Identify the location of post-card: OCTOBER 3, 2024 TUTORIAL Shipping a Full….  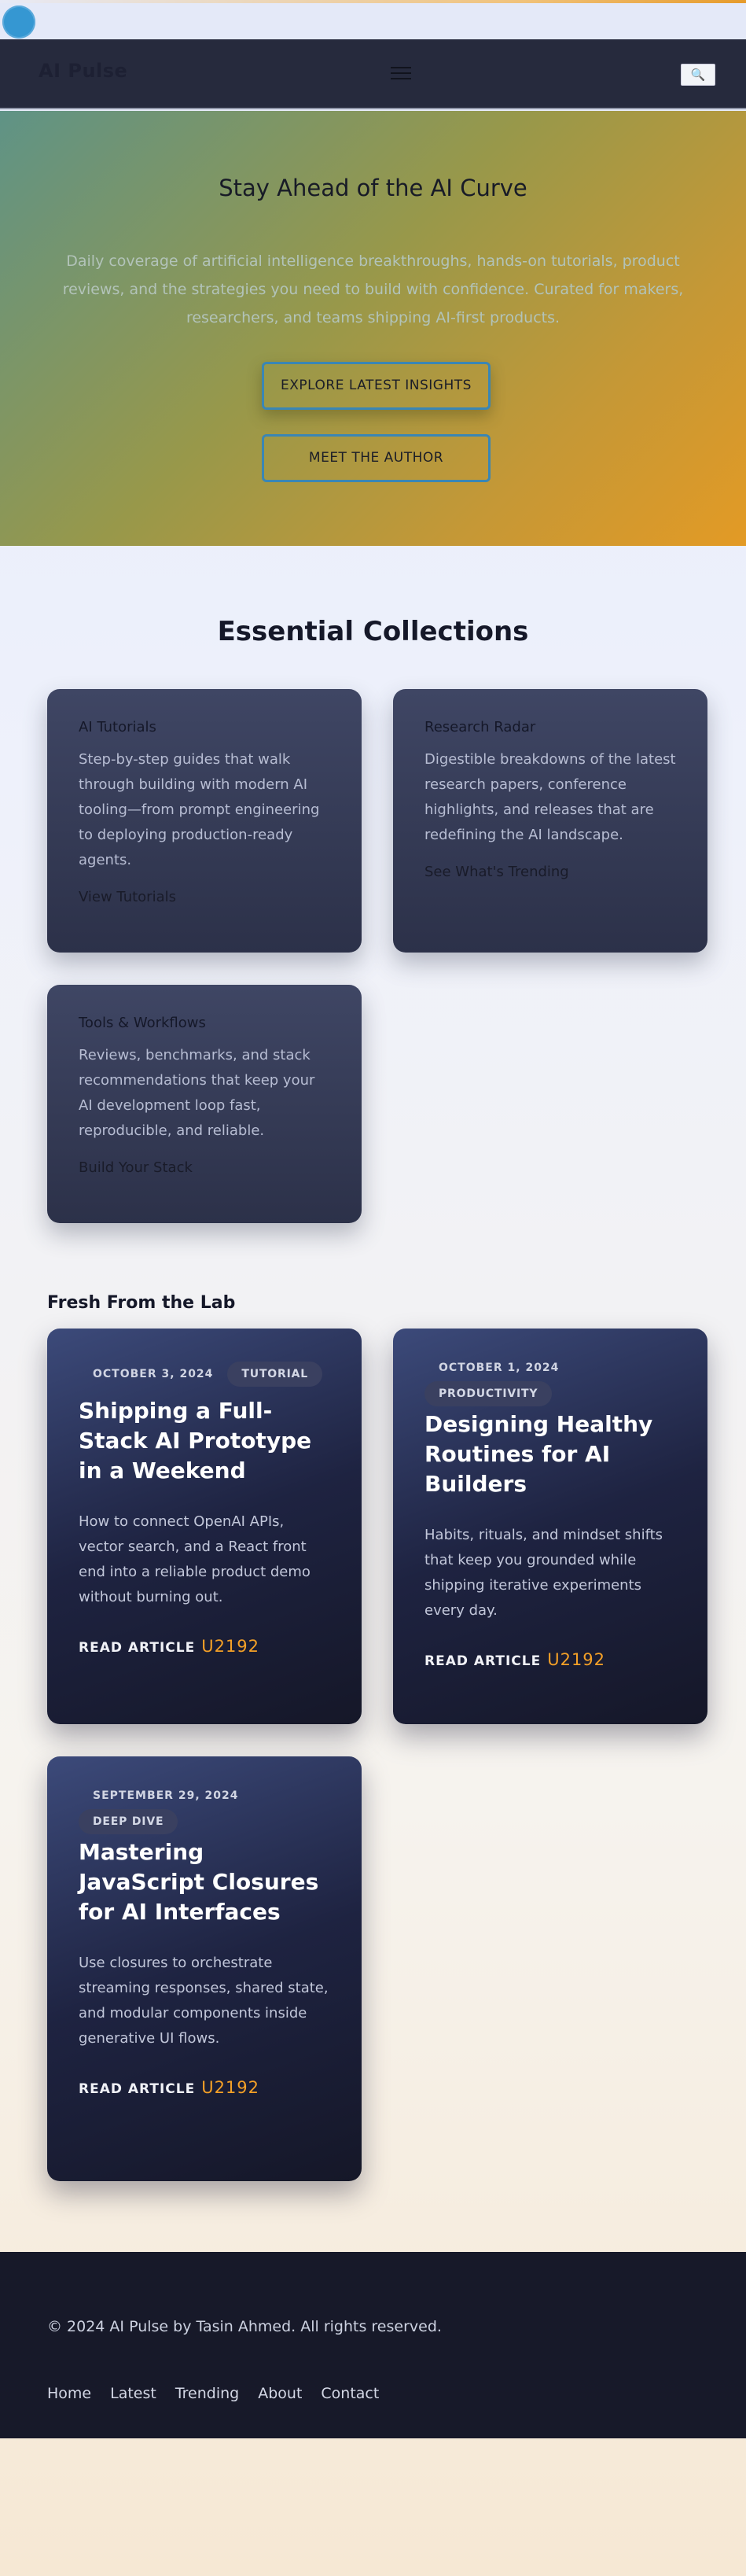
(204, 1526).